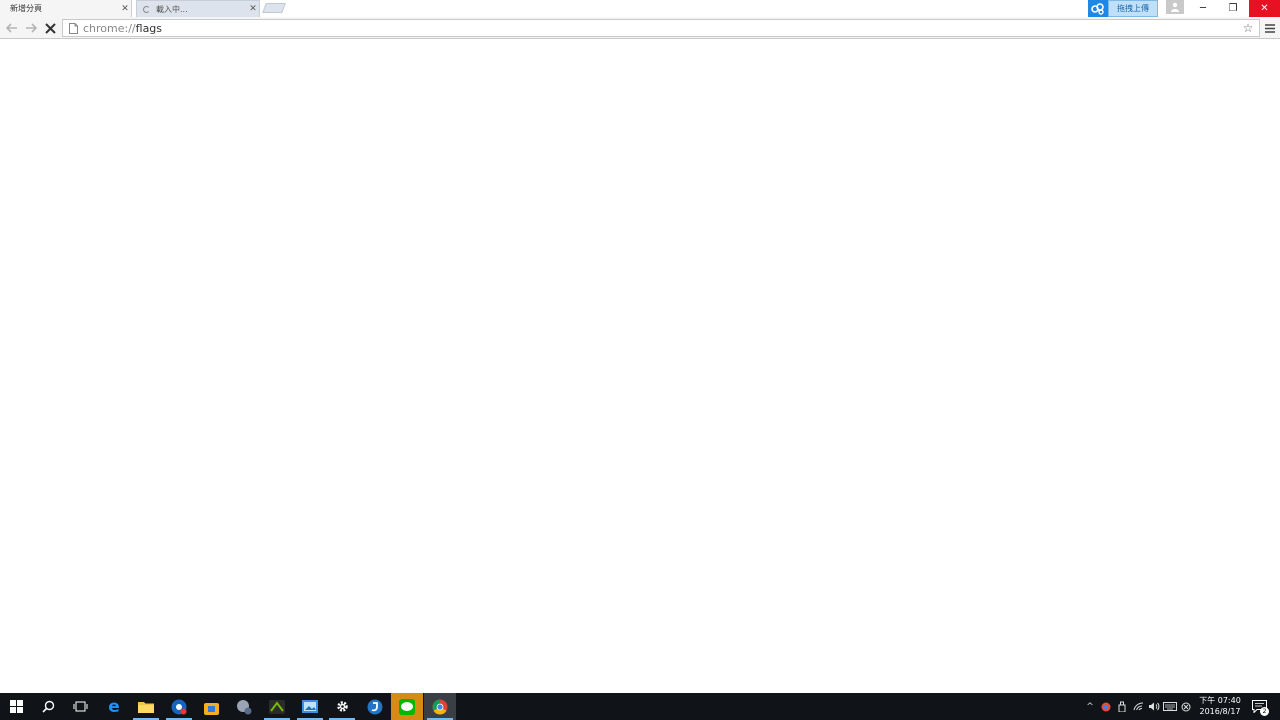  Describe the element at coordinates (31, 28) in the screenshot. I see `forward-arrow-icon` at that location.